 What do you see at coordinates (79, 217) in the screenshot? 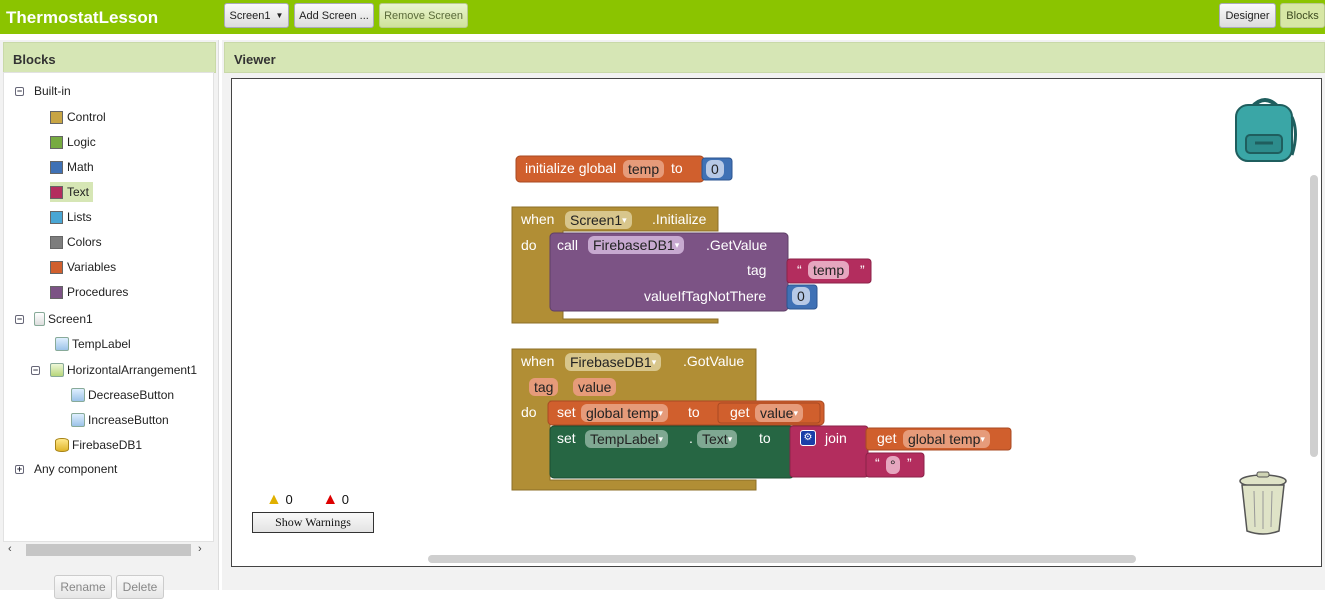
I see `builtin-category-label: Lists` at bounding box center [79, 217].